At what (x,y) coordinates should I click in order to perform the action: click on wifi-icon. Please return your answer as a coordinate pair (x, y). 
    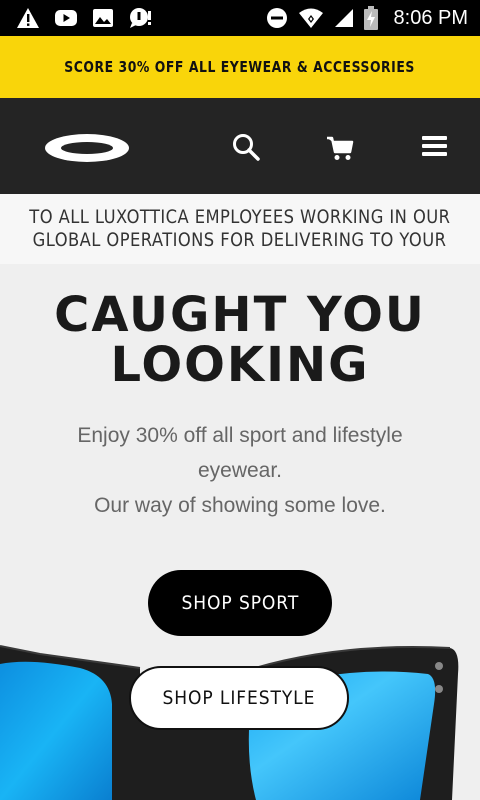
    Looking at the image, I should click on (310, 18).